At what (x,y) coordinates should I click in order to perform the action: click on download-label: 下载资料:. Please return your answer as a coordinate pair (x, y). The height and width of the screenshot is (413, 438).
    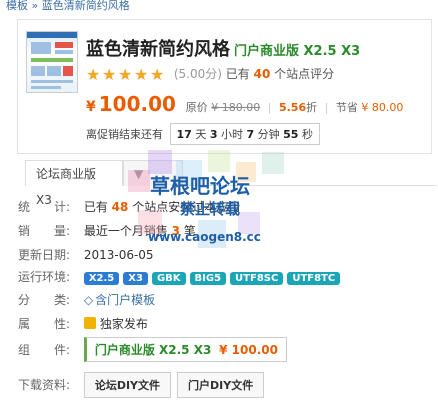
    Looking at the image, I should click on (44, 385).